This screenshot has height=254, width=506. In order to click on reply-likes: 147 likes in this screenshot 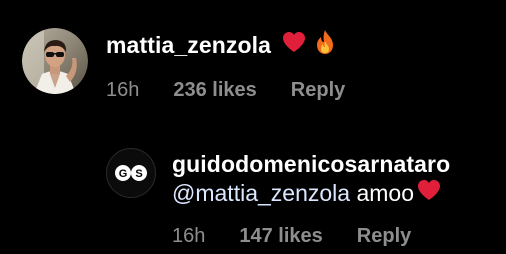, I will do `click(280, 236)`.